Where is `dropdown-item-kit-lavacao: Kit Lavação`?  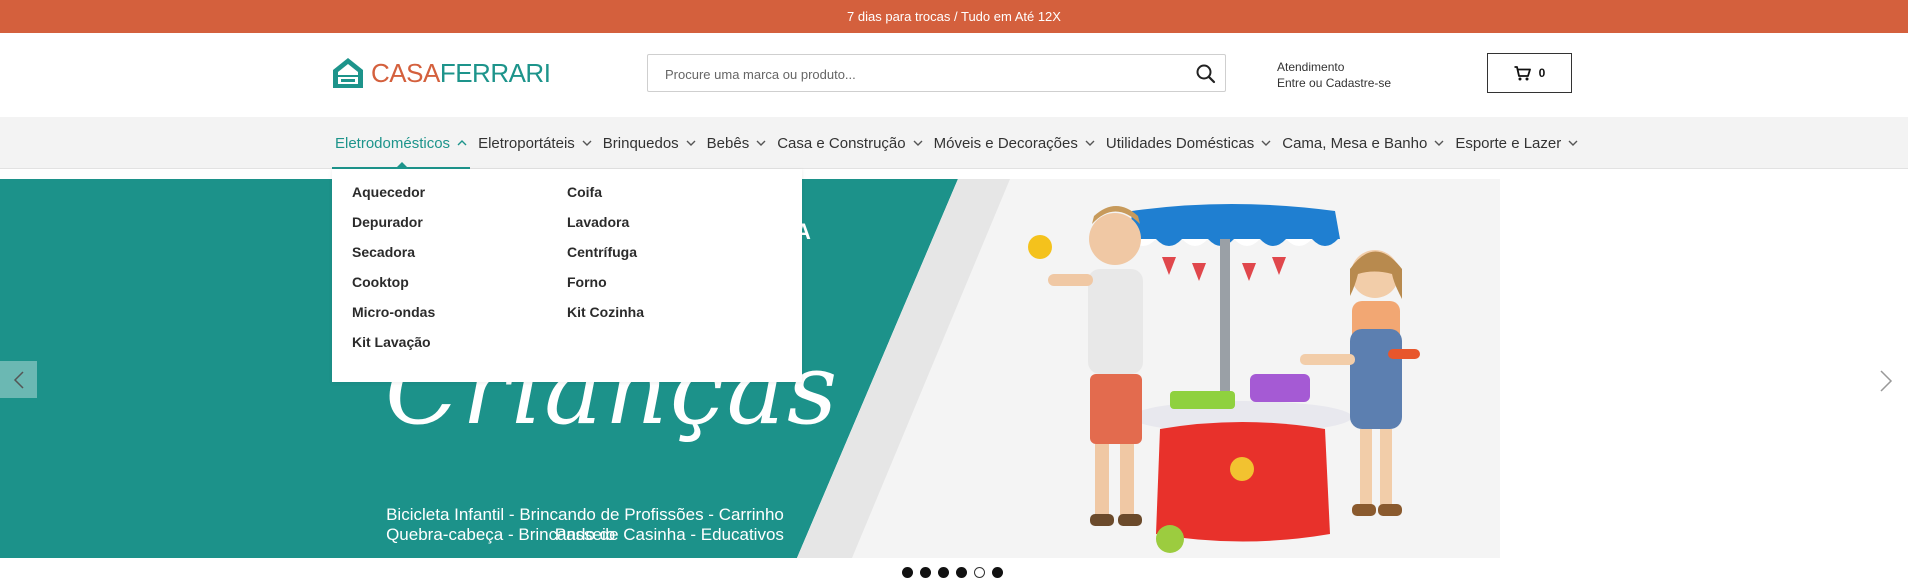 dropdown-item-kit-lavacao: Kit Lavação is located at coordinates (393, 348).